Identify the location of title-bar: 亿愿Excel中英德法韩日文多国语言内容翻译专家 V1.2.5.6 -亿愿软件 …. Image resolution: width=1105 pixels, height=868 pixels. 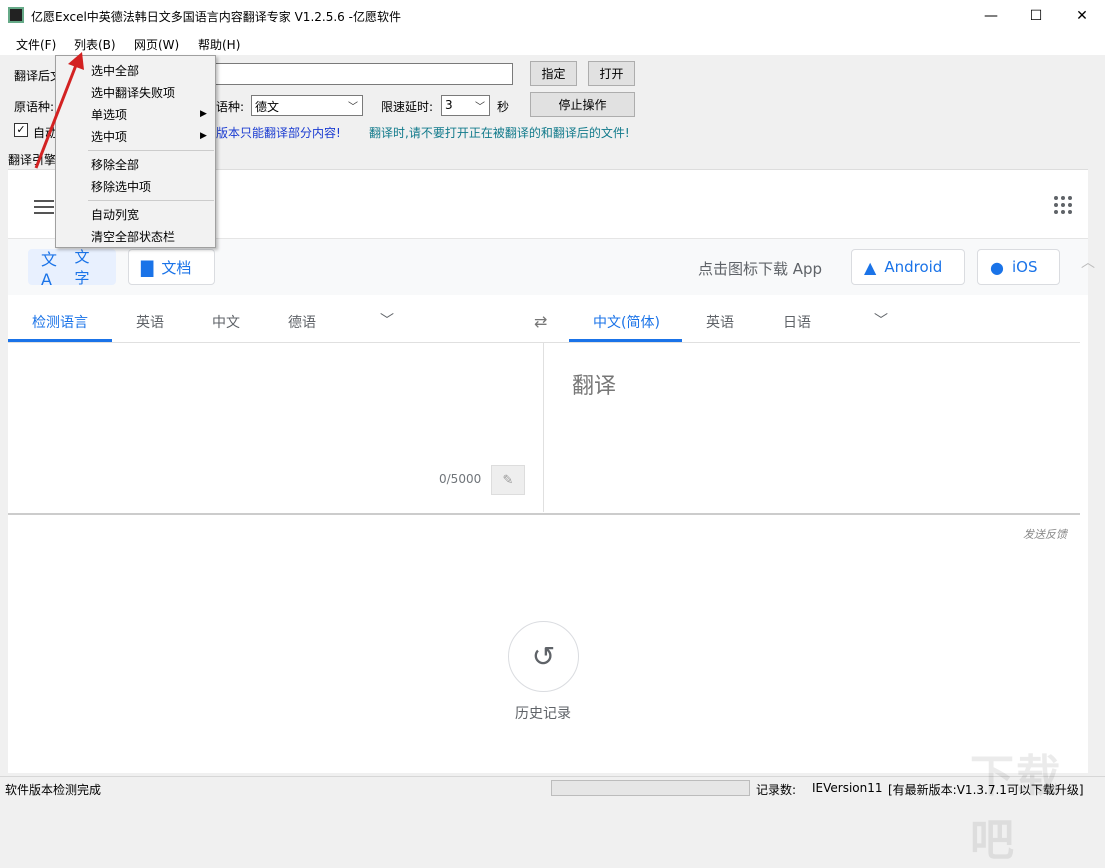
(552, 15).